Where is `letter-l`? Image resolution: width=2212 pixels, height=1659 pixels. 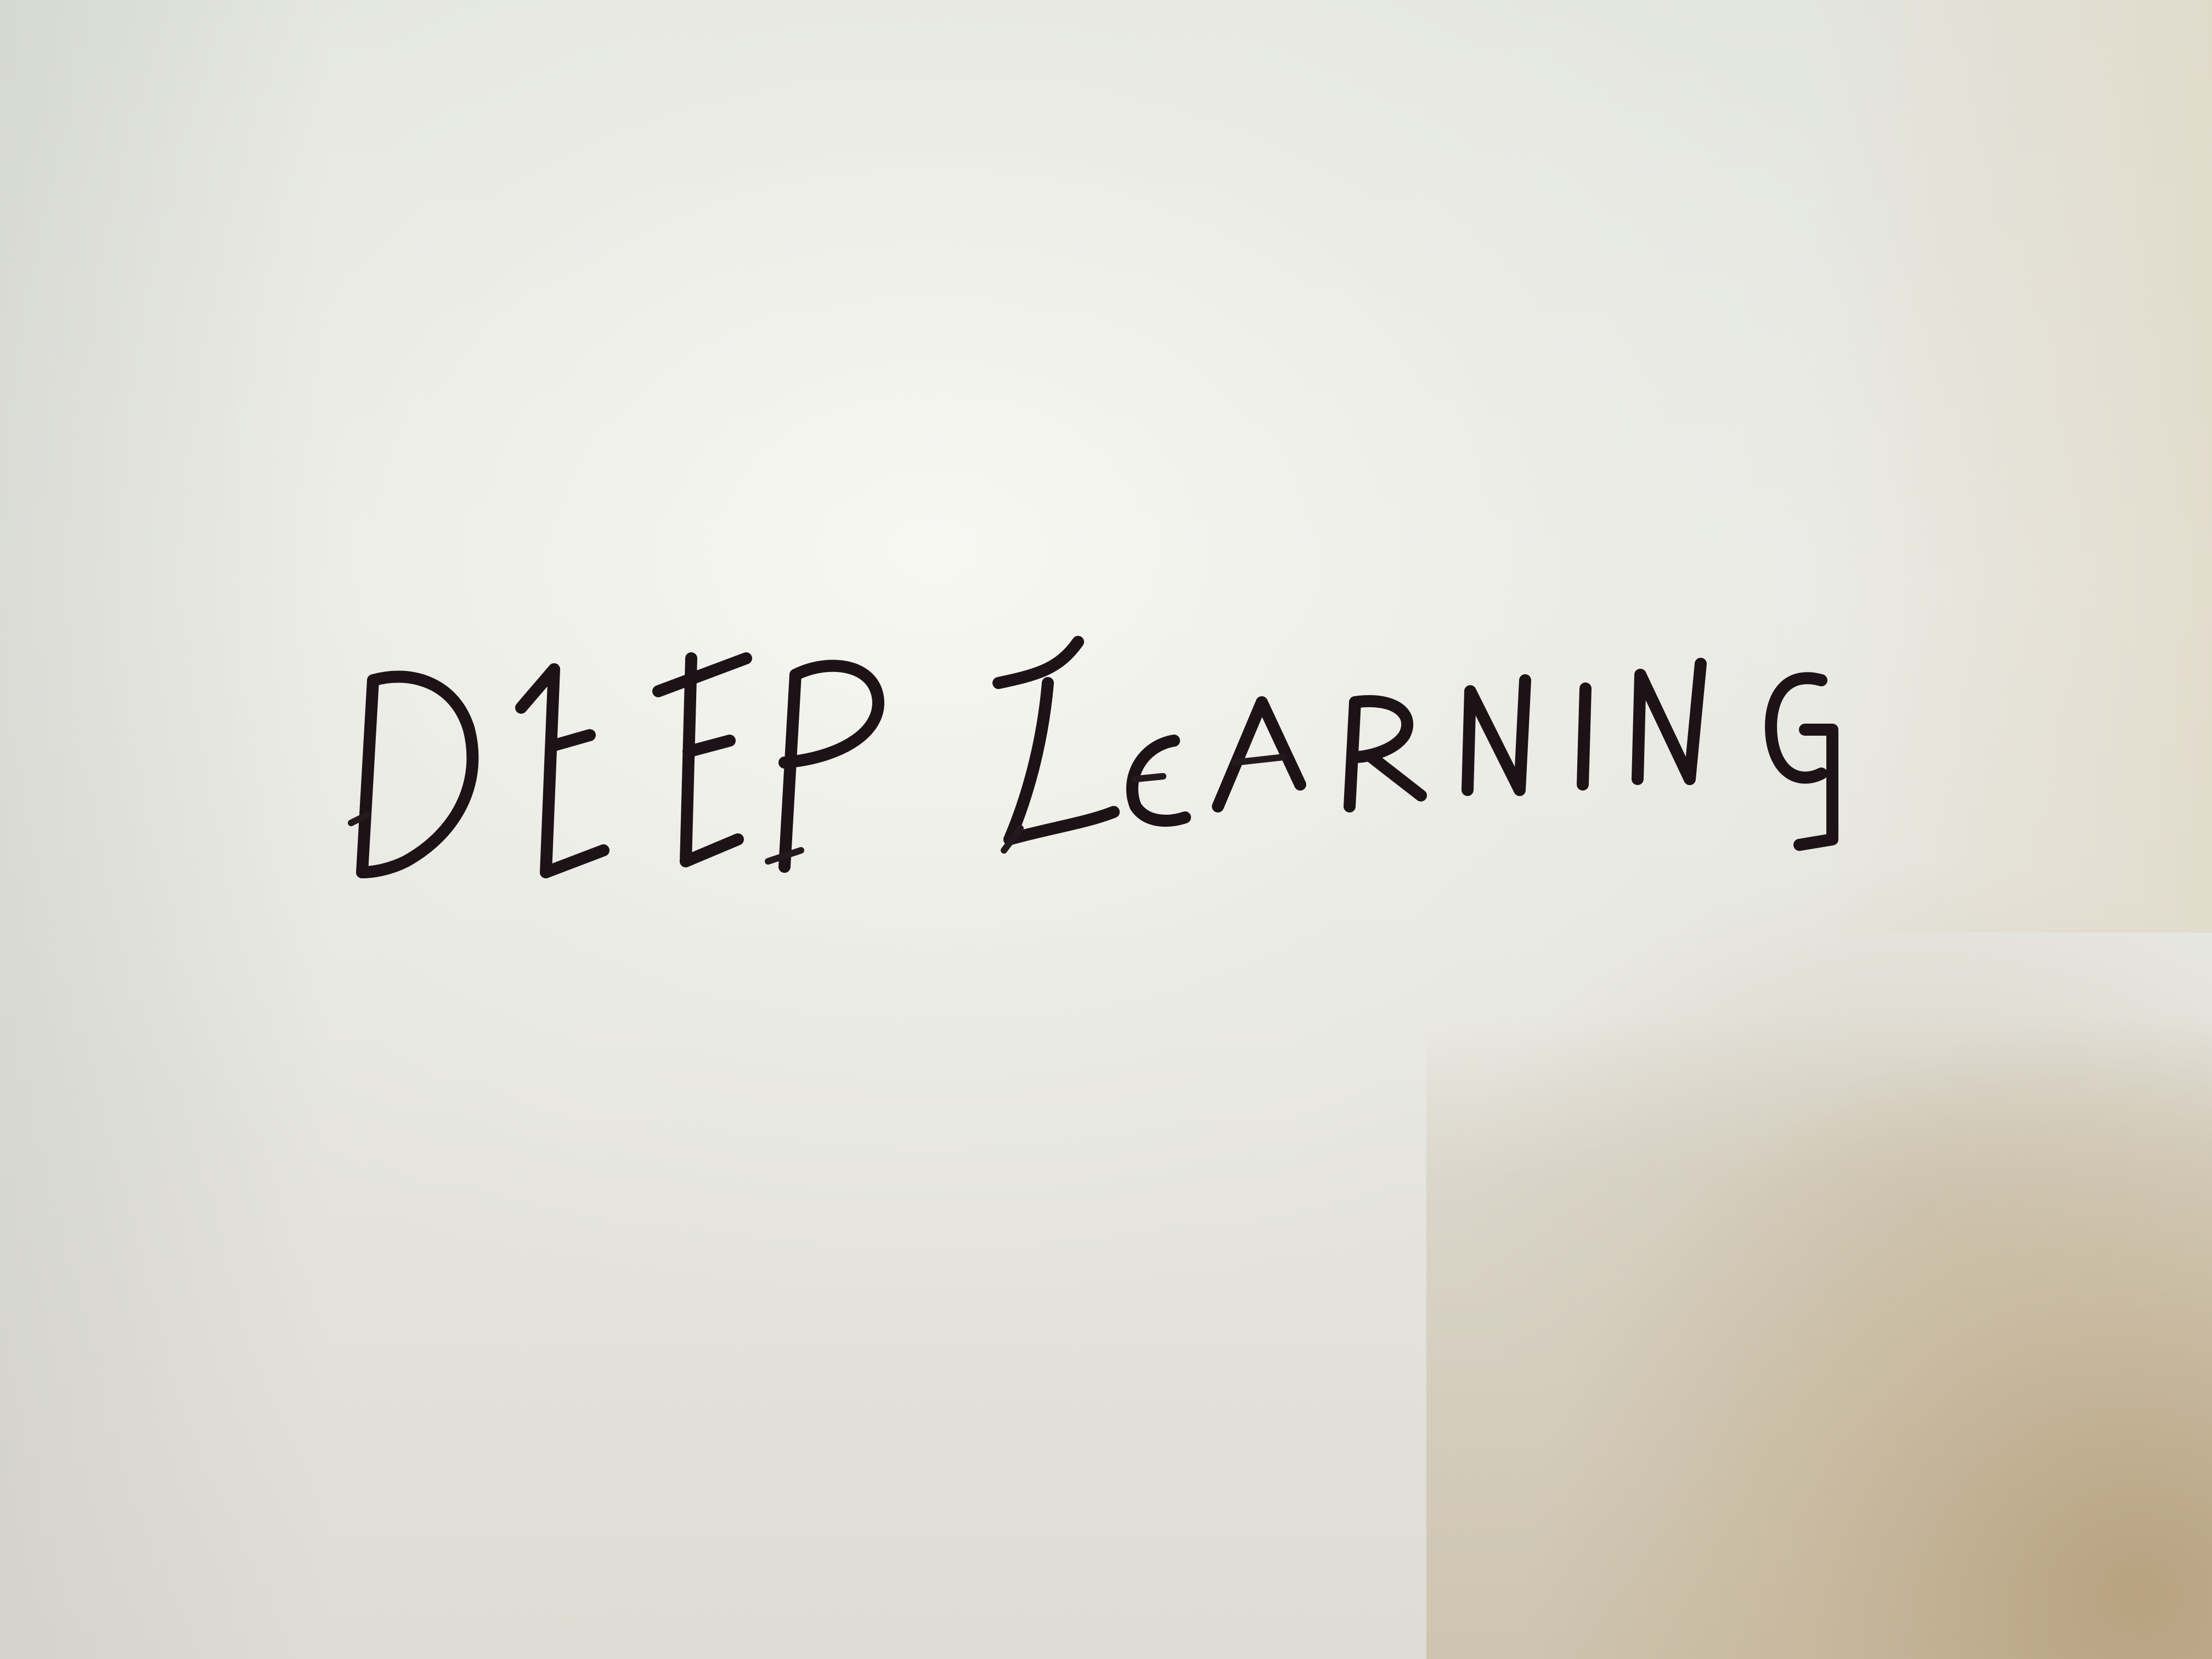
letter-l is located at coordinates (1056, 745).